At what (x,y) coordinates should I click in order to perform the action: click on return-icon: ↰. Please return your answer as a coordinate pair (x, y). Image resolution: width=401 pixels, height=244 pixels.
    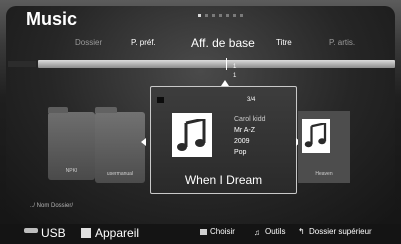
    Looking at the image, I should click on (301, 231).